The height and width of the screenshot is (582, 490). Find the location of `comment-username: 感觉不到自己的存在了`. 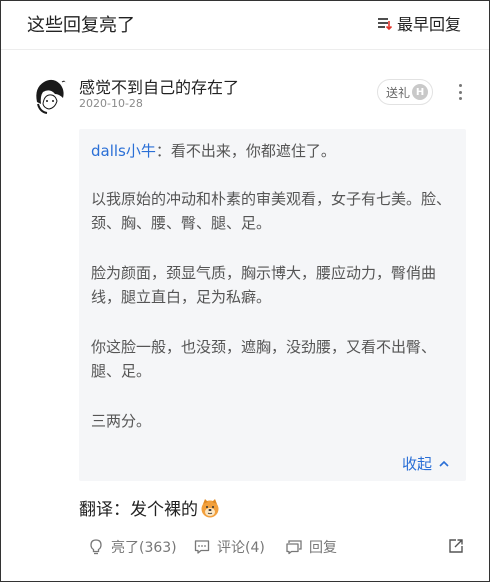

comment-username: 感觉不到自己的存在了 is located at coordinates (159, 86).